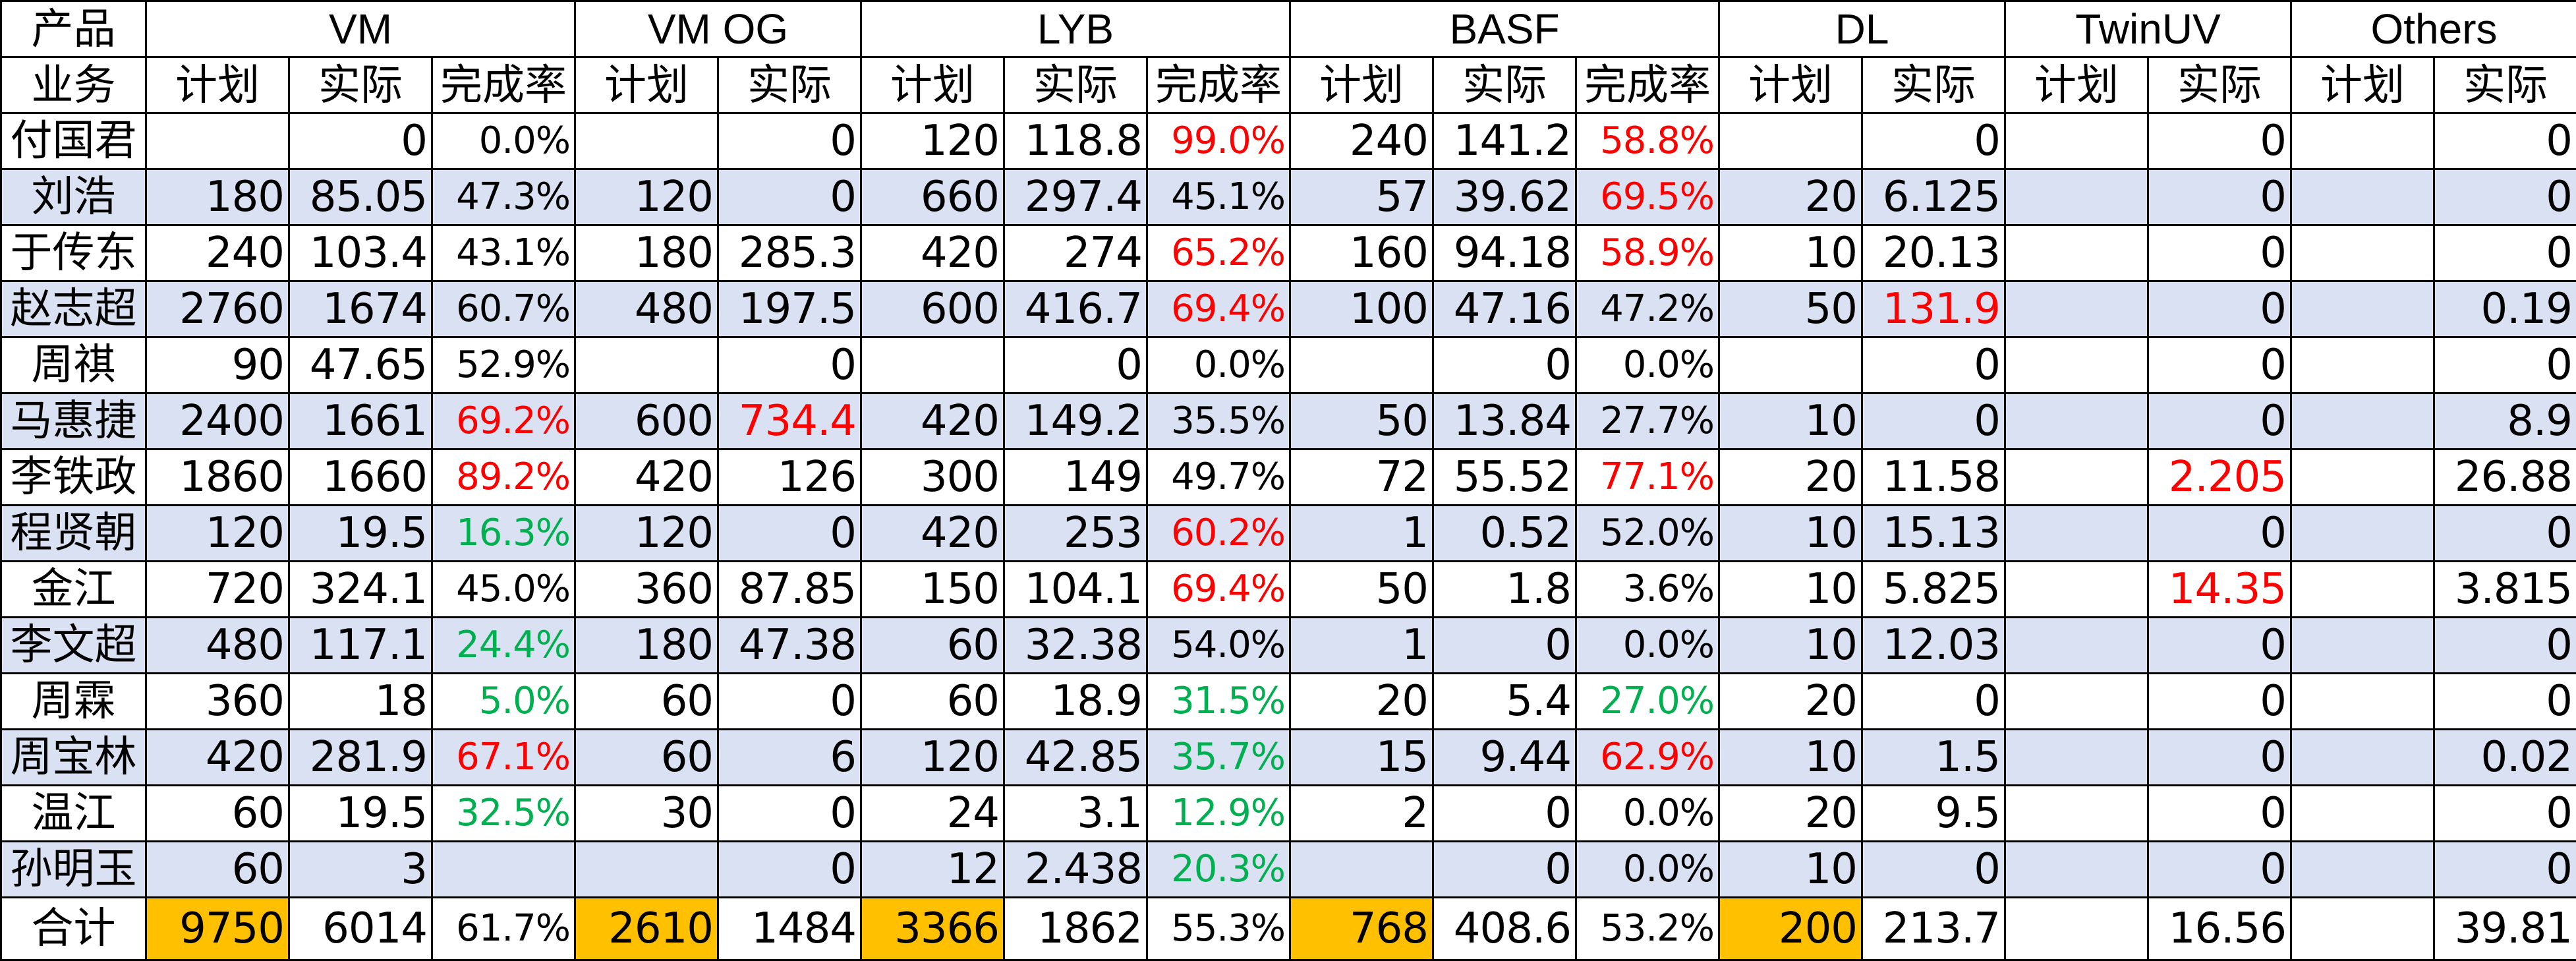 The width and height of the screenshot is (2576, 961). What do you see at coordinates (74, 589) in the screenshot?
I see `salesperson-name-cell: 金江` at bounding box center [74, 589].